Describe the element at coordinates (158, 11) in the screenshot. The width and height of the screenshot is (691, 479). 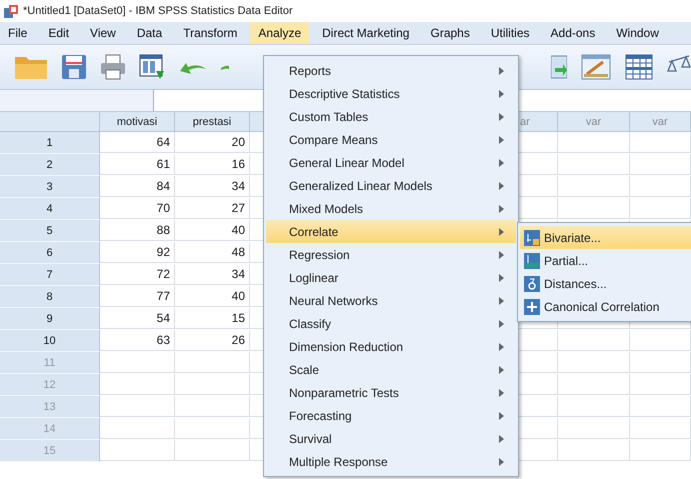
I see `window-title: *Untitled1 [DataSet0] - IBM SPSS Statistics Data Editor` at that location.